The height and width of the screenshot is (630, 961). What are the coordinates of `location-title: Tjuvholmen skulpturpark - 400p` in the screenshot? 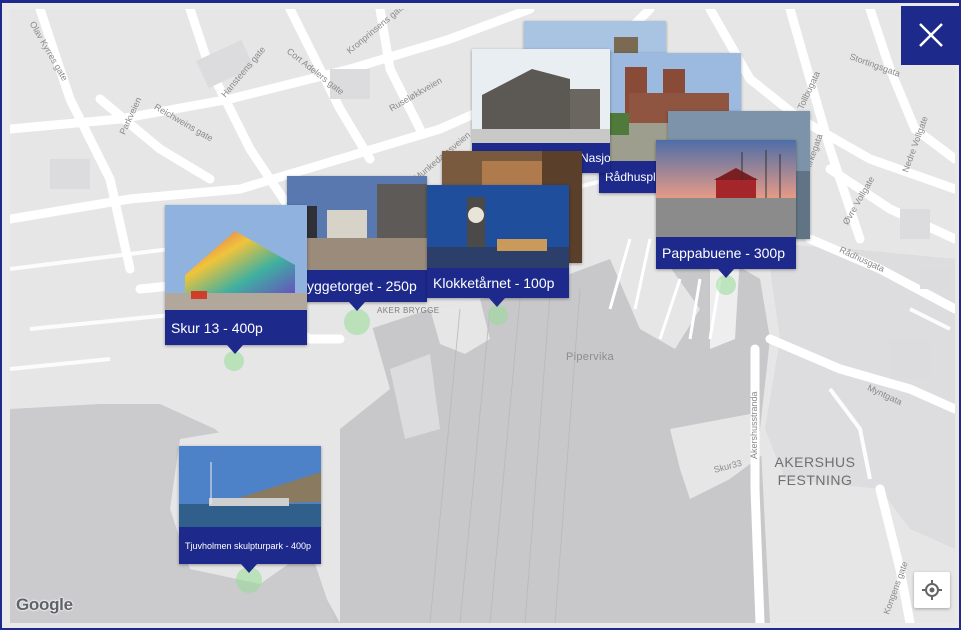 It's located at (248, 545).